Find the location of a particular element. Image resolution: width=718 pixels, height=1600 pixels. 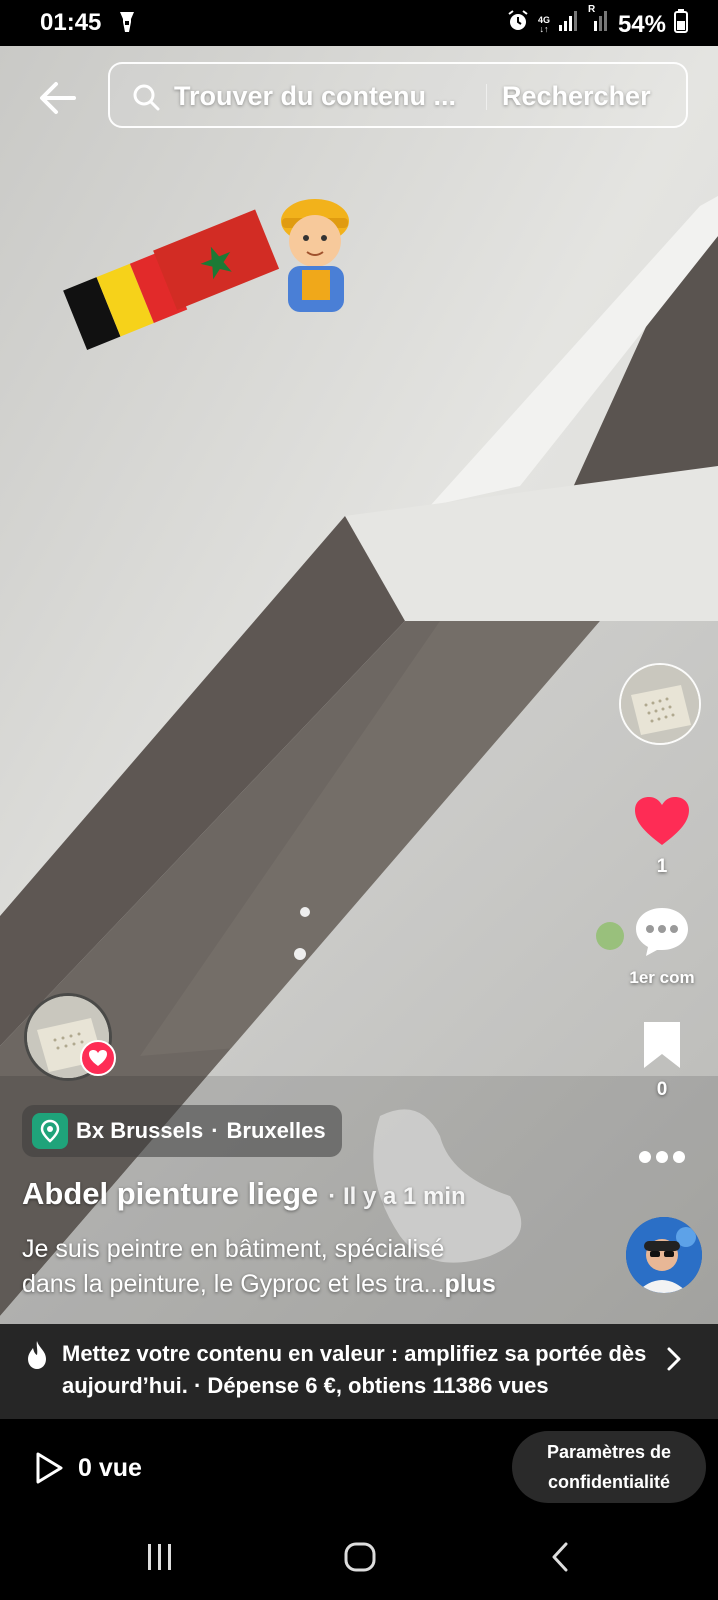

privacy-settings-button: Paramètres de confidentialité is located at coordinates (609, 1467).